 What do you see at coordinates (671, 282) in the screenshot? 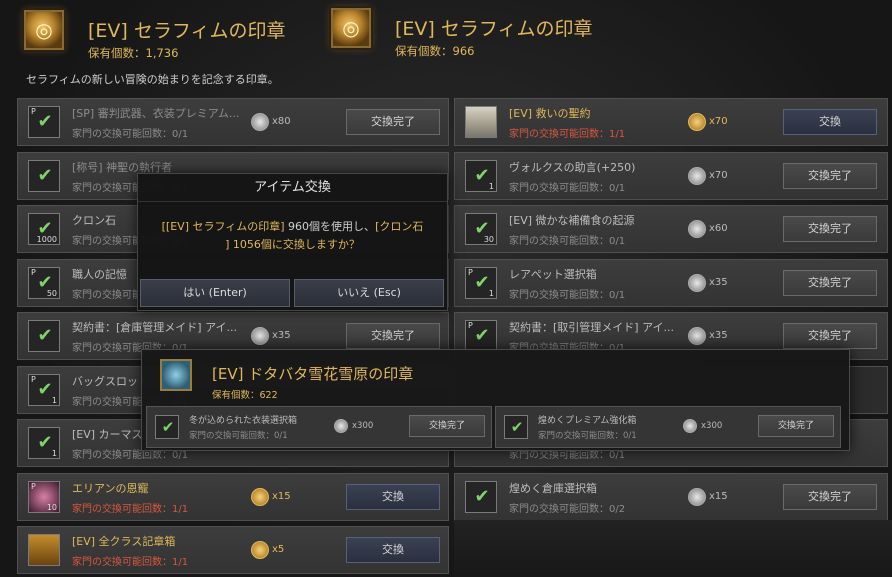
I see `exchange-row: P ✔ 1 レアペット選択箱 家門の交換可能回数：0/1 x35 交換完了` at bounding box center [671, 282].